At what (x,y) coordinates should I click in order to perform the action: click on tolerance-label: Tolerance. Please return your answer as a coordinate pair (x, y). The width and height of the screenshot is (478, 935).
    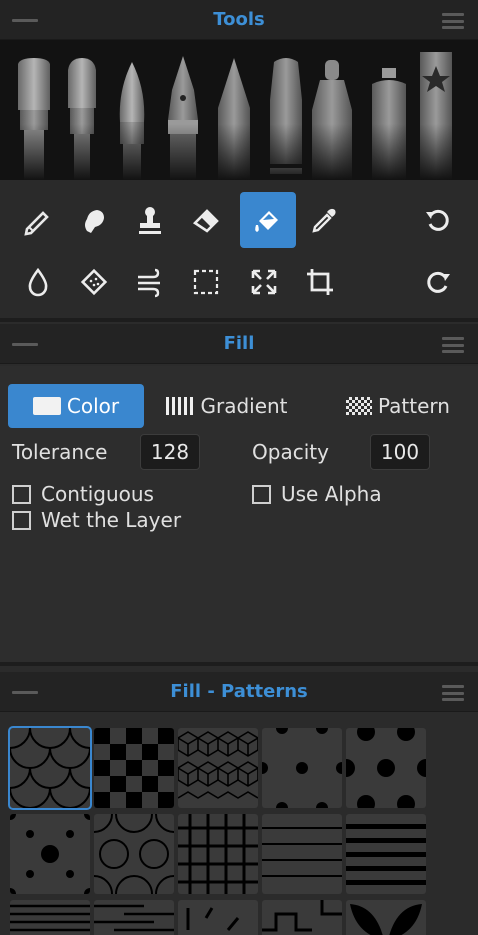
    Looking at the image, I should click on (60, 452).